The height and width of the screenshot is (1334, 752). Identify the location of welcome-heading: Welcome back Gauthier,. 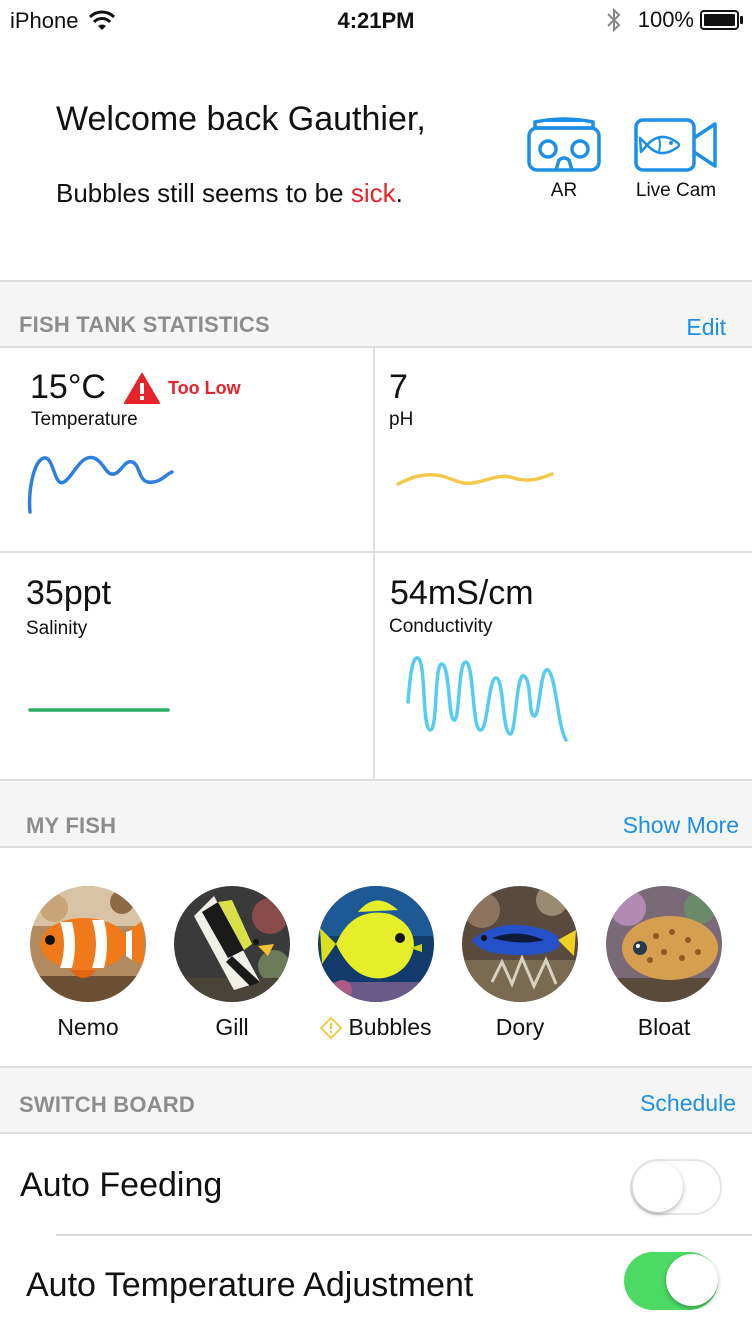
(241, 119).